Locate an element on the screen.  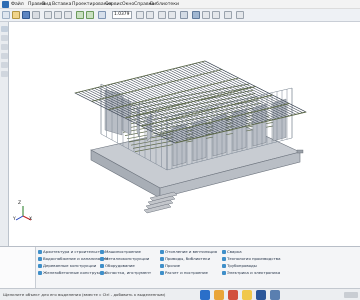
cut-icon is located at coordinates (48, 15).